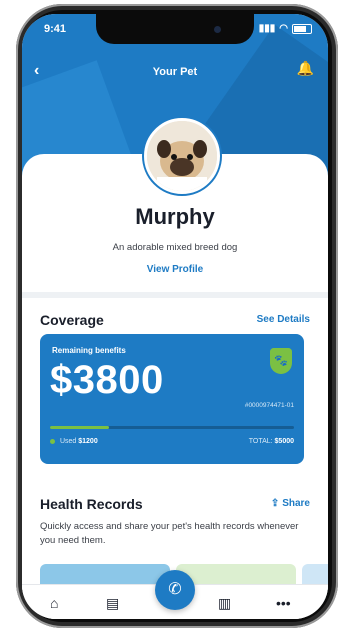 This screenshot has height=633, width=344. Describe the element at coordinates (224, 603) in the screenshot. I see `trash-icon: ▥` at that location.